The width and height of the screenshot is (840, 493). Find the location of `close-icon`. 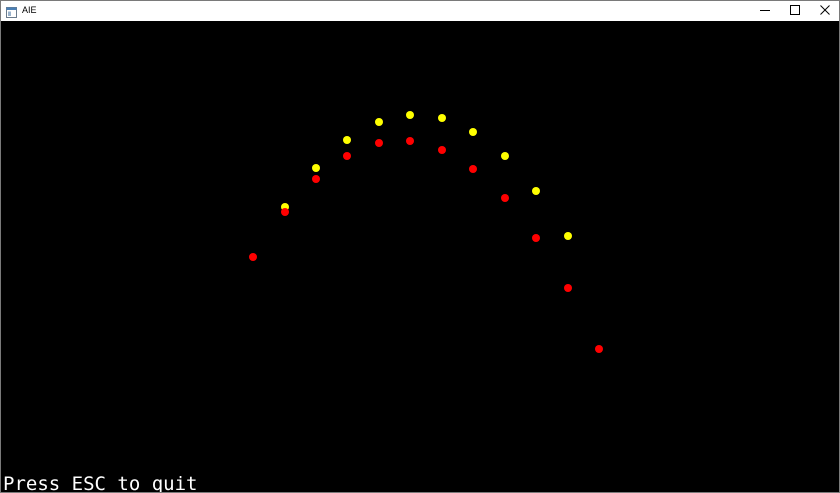

close-icon is located at coordinates (825, 11).